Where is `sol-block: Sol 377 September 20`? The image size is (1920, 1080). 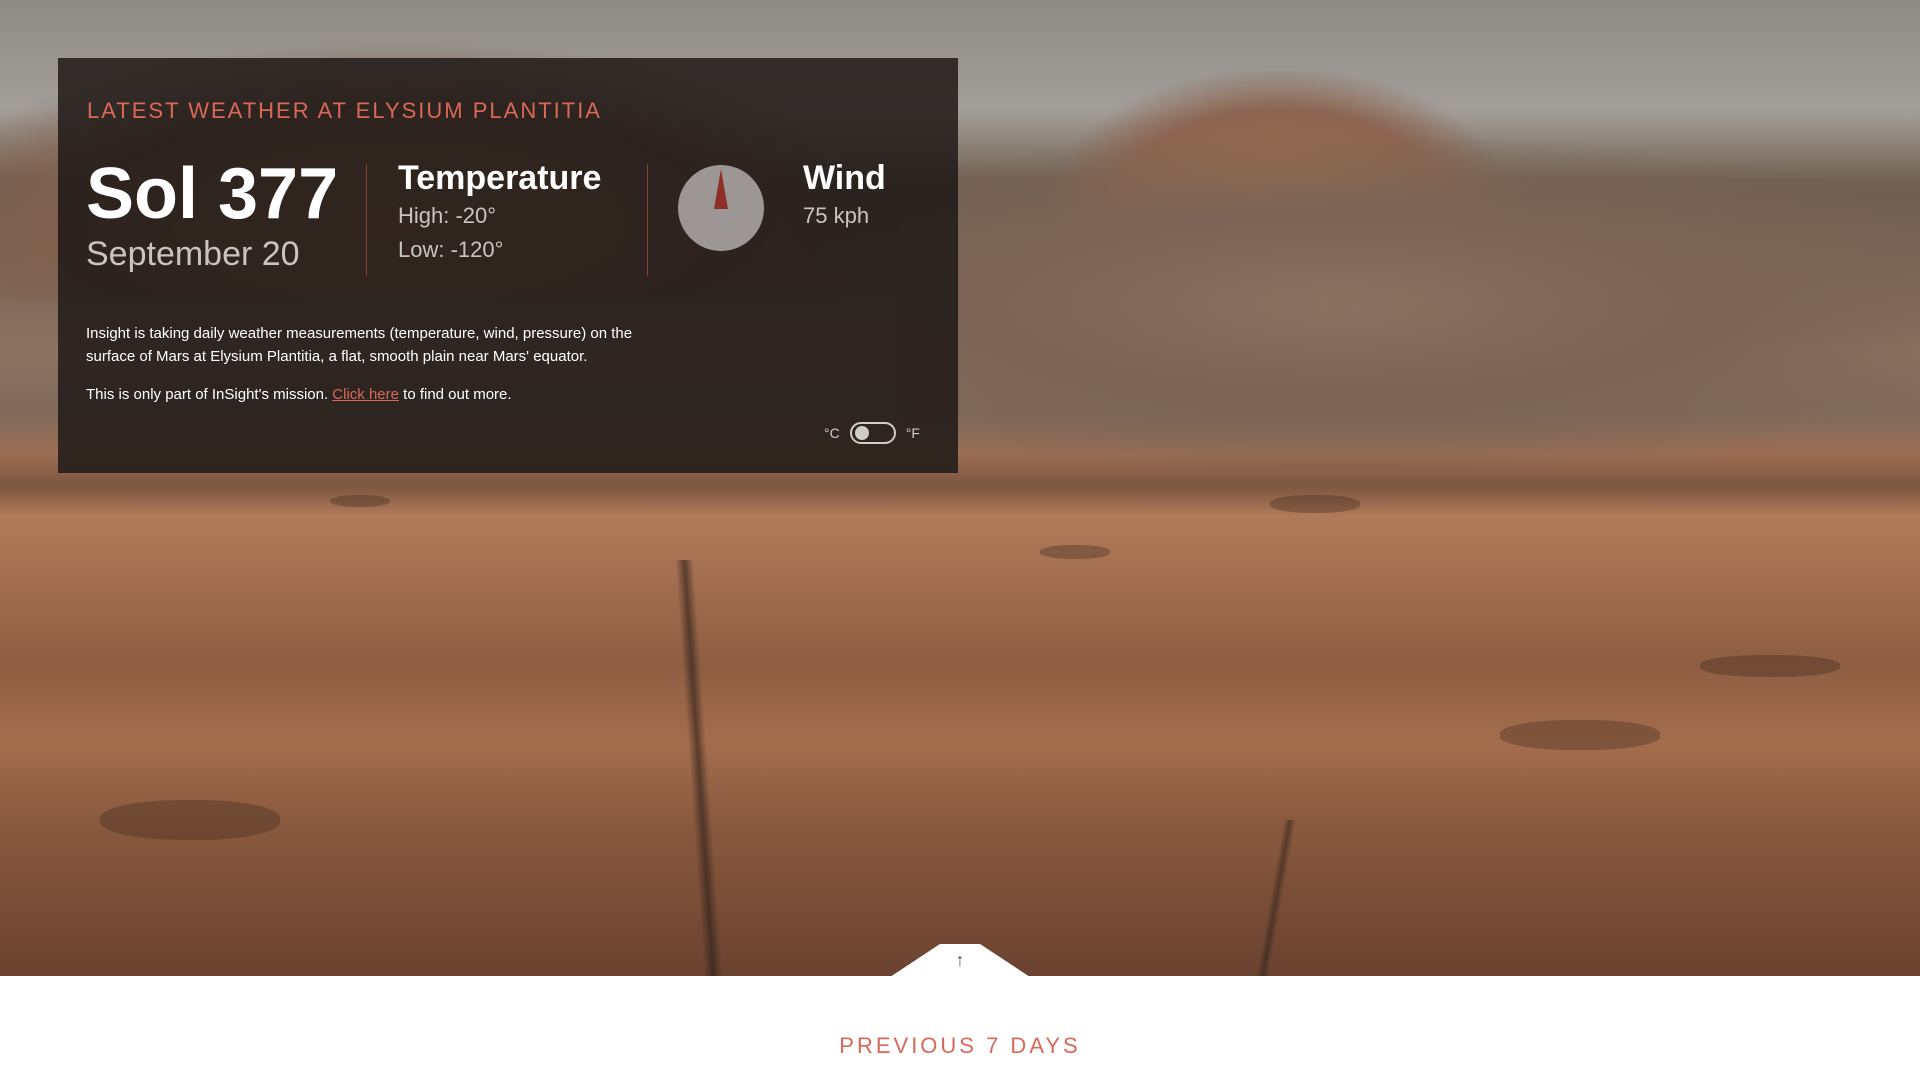
sol-block: Sol 377 September 20 is located at coordinates (216, 215).